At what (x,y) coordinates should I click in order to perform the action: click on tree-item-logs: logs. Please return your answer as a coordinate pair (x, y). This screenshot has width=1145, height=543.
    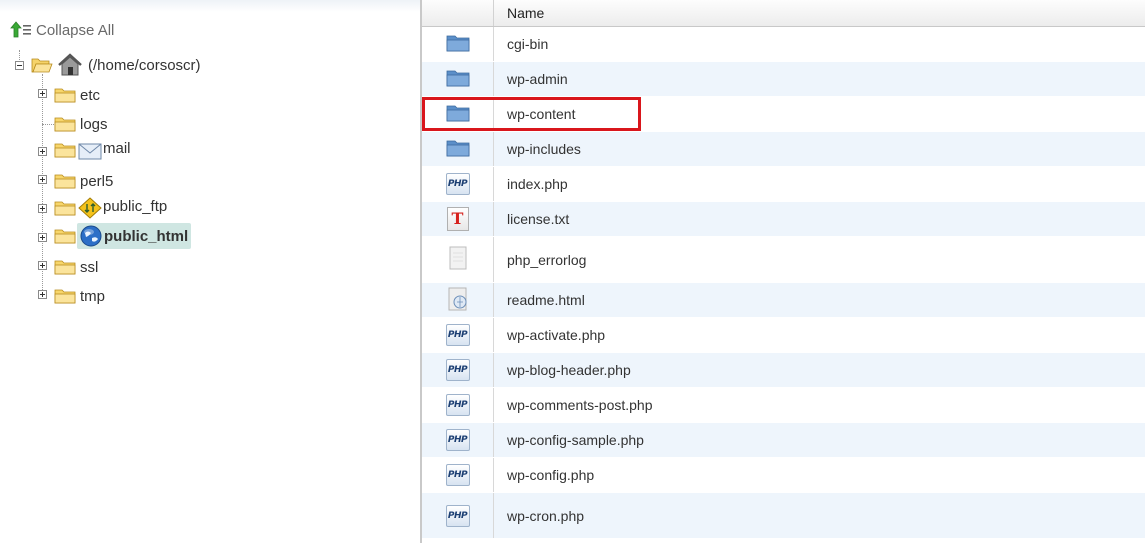
    Looking at the image, I should click on (81, 124).